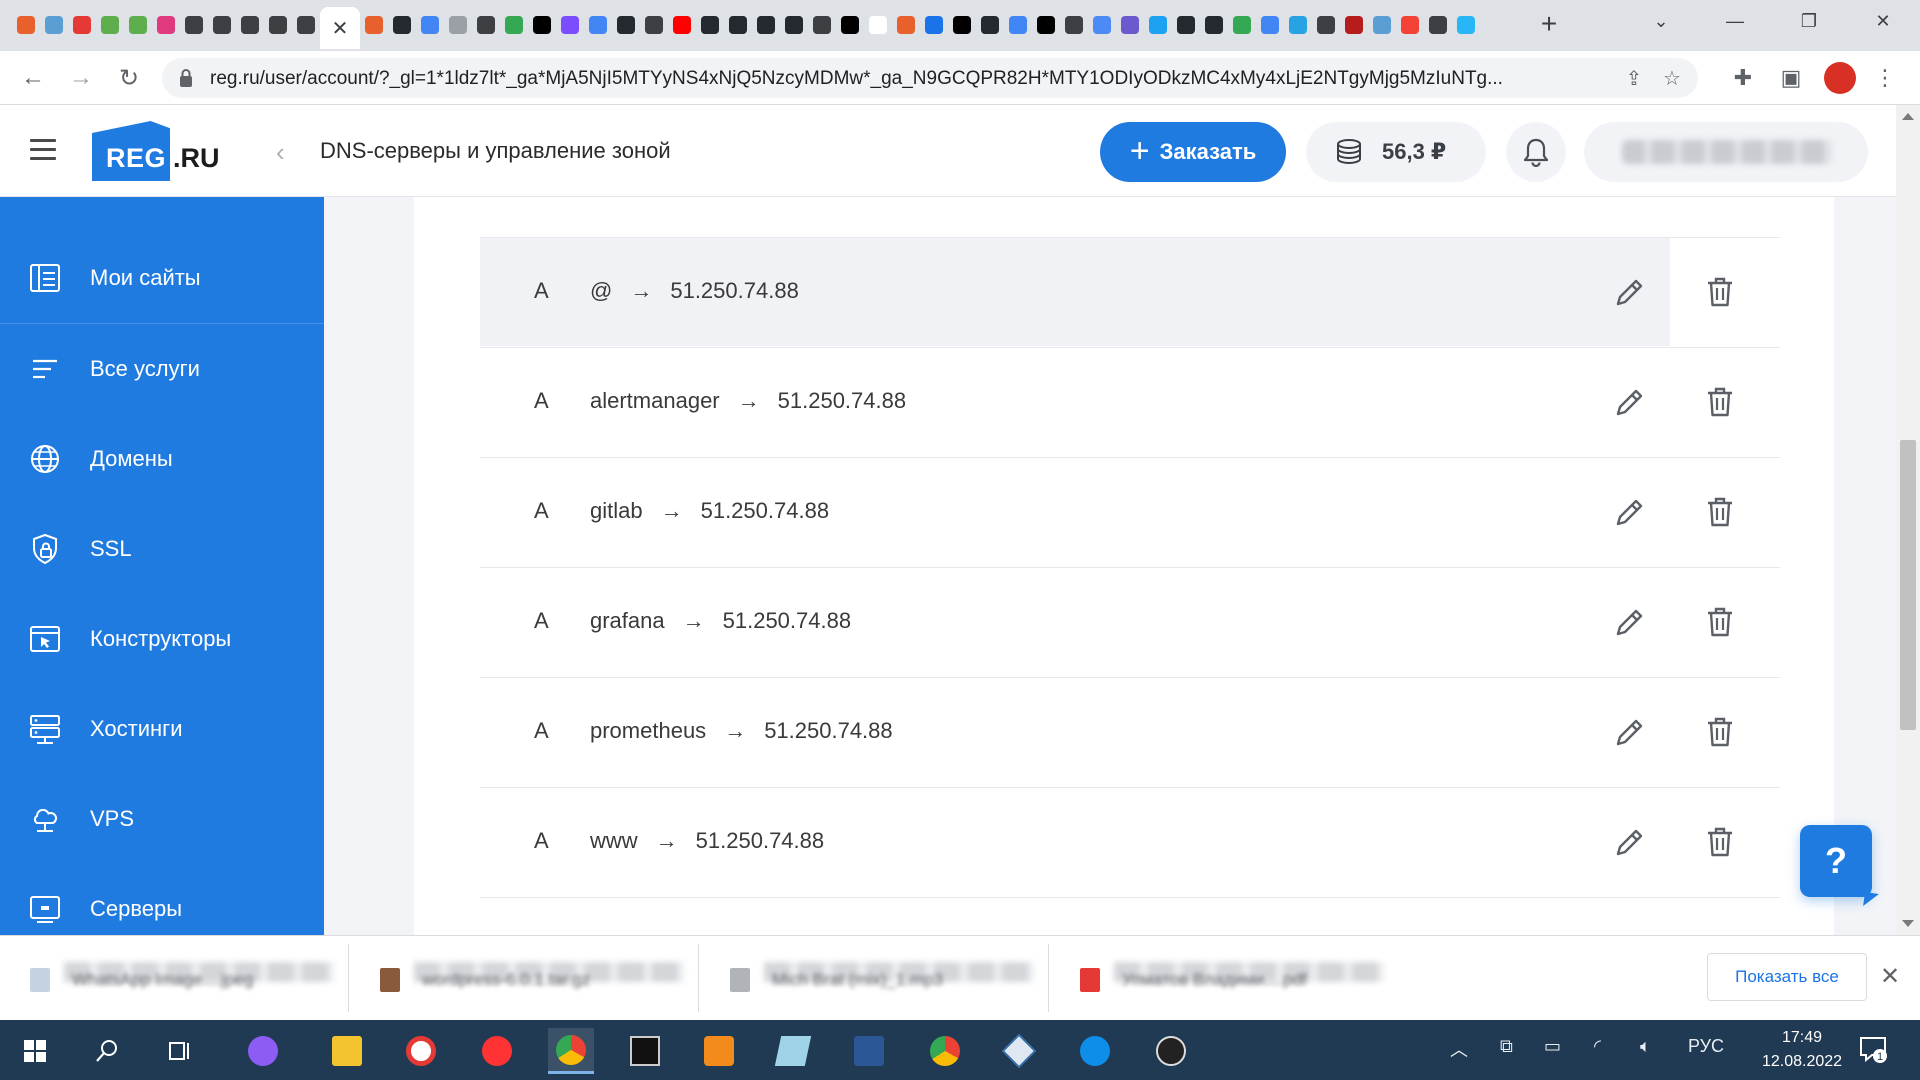 The image size is (1920, 1080). What do you see at coordinates (421, 1051) in the screenshot?
I see `yandex-browser-icon` at bounding box center [421, 1051].